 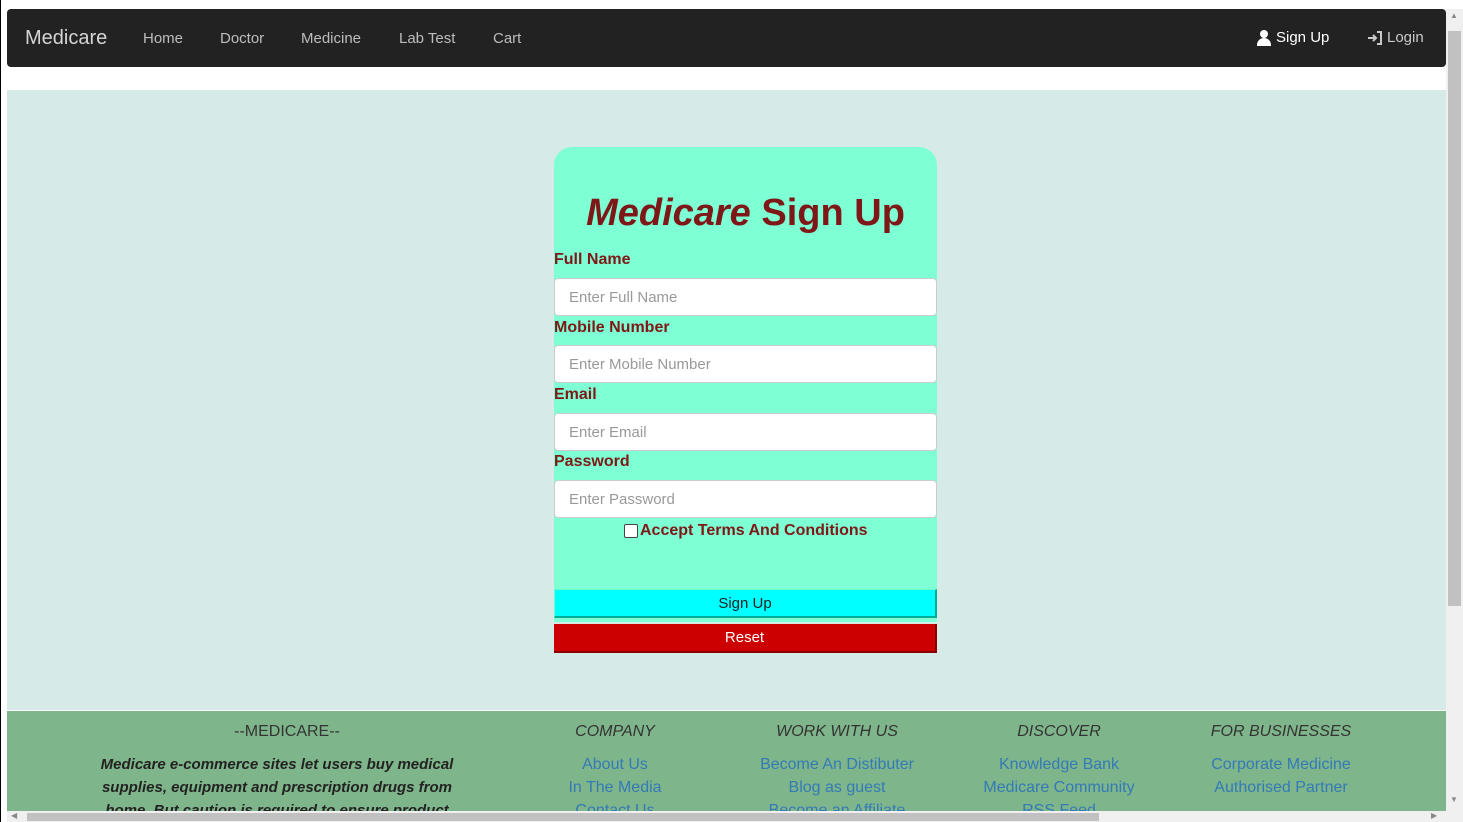 I want to click on title-brand: Medicare, so click(x=668, y=213).